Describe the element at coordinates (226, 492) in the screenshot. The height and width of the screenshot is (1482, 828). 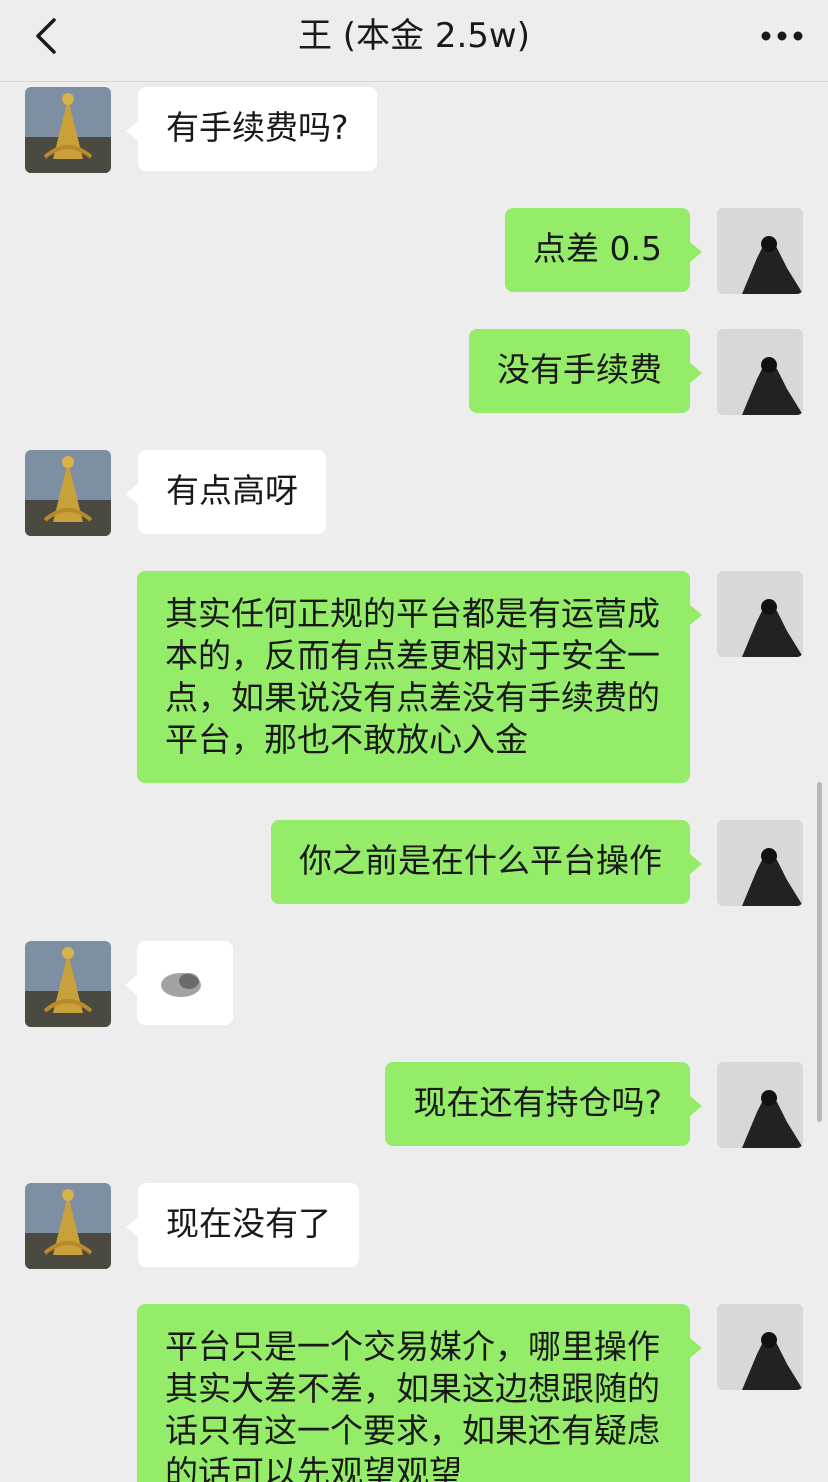
I see `message-bubble-incoming: 有点高呀` at that location.